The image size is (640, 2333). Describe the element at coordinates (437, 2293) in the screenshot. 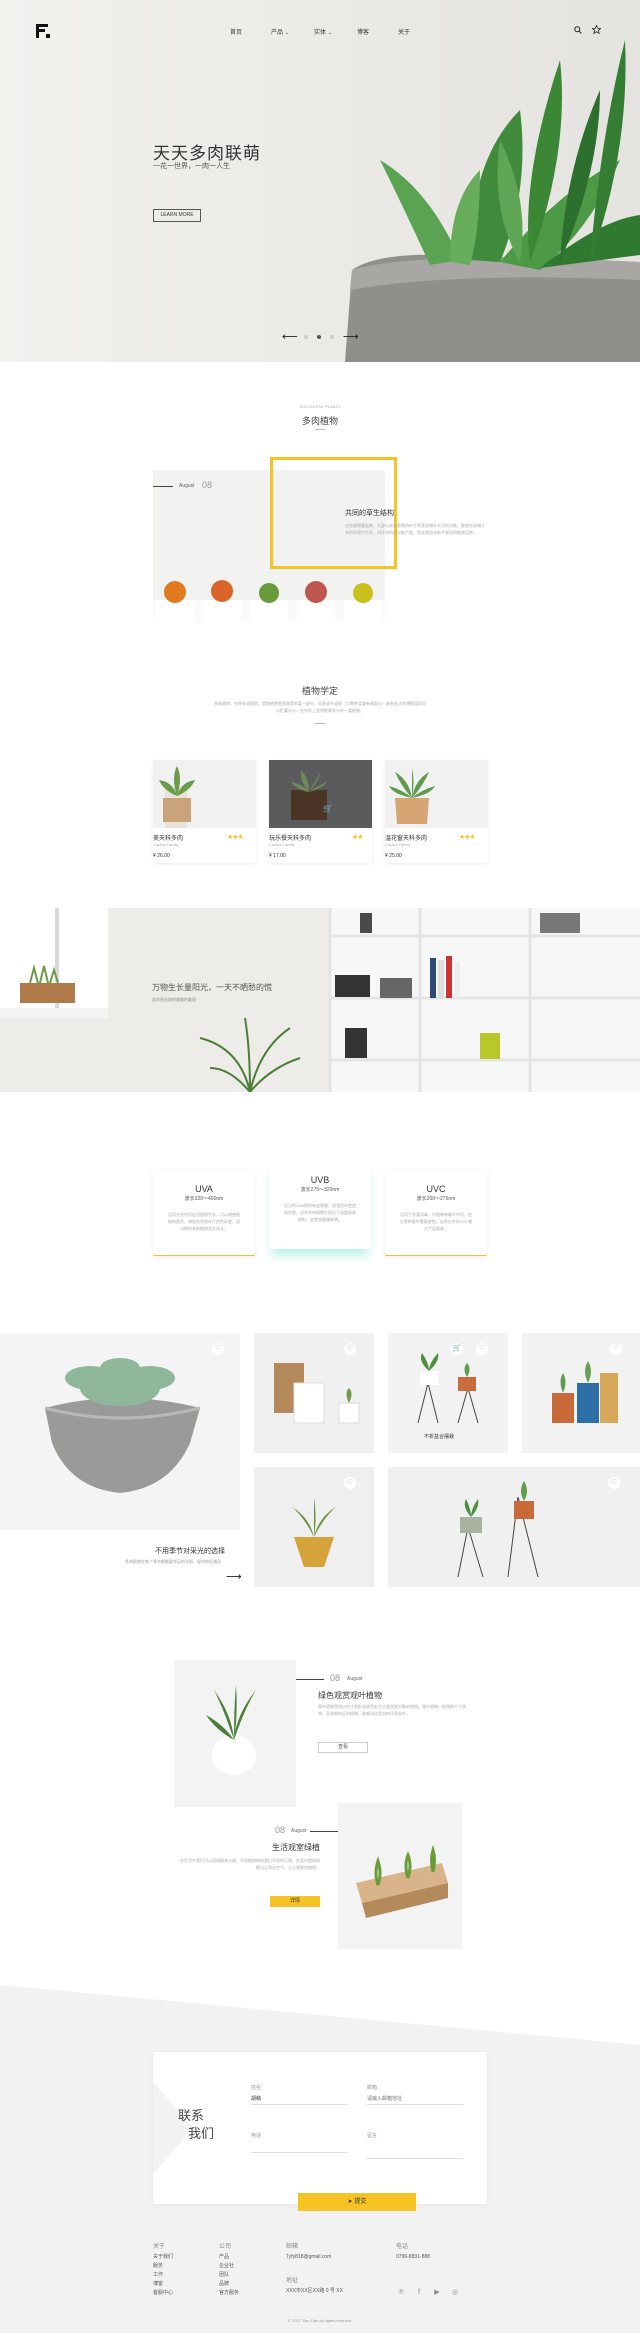

I see `youtube-icon: ▶` at that location.